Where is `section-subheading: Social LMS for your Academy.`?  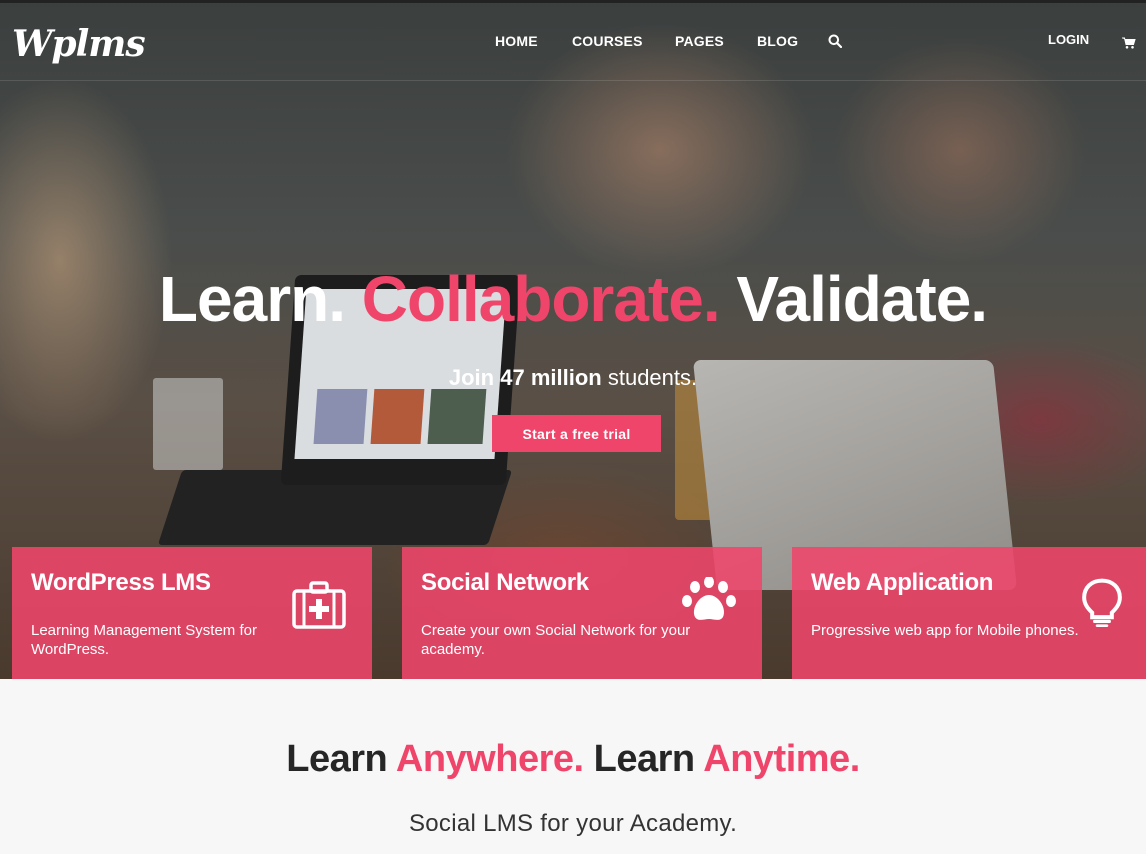 section-subheading: Social LMS for your Academy. is located at coordinates (573, 823).